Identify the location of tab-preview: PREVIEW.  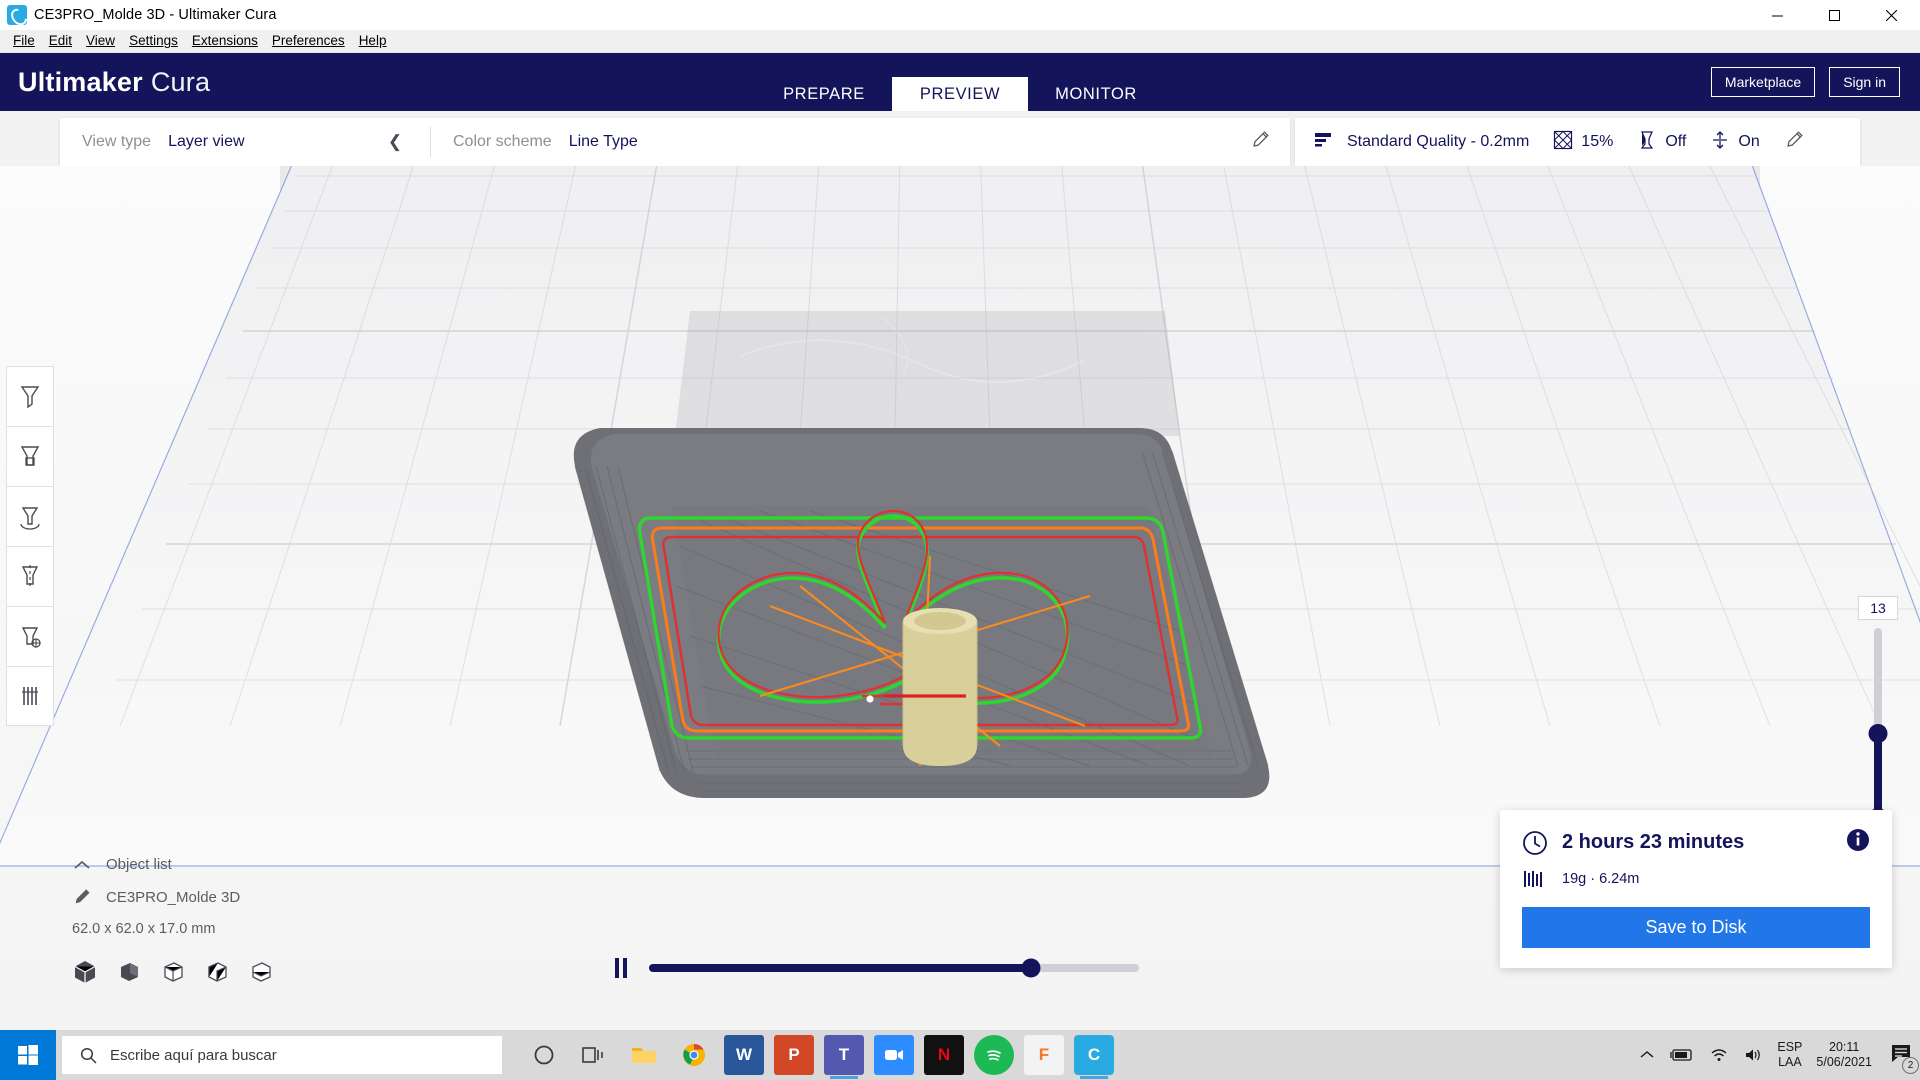
(960, 94).